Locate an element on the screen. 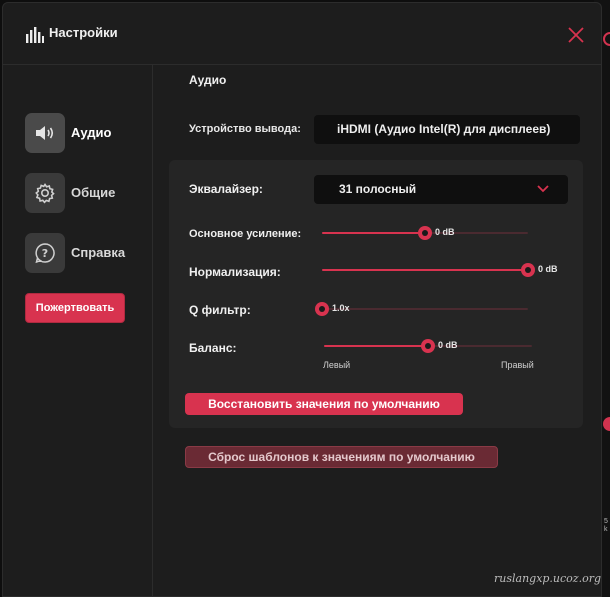 Image resolution: width=610 pixels, height=597 pixels. q-filter-slider: 1.0x is located at coordinates (421, 309).